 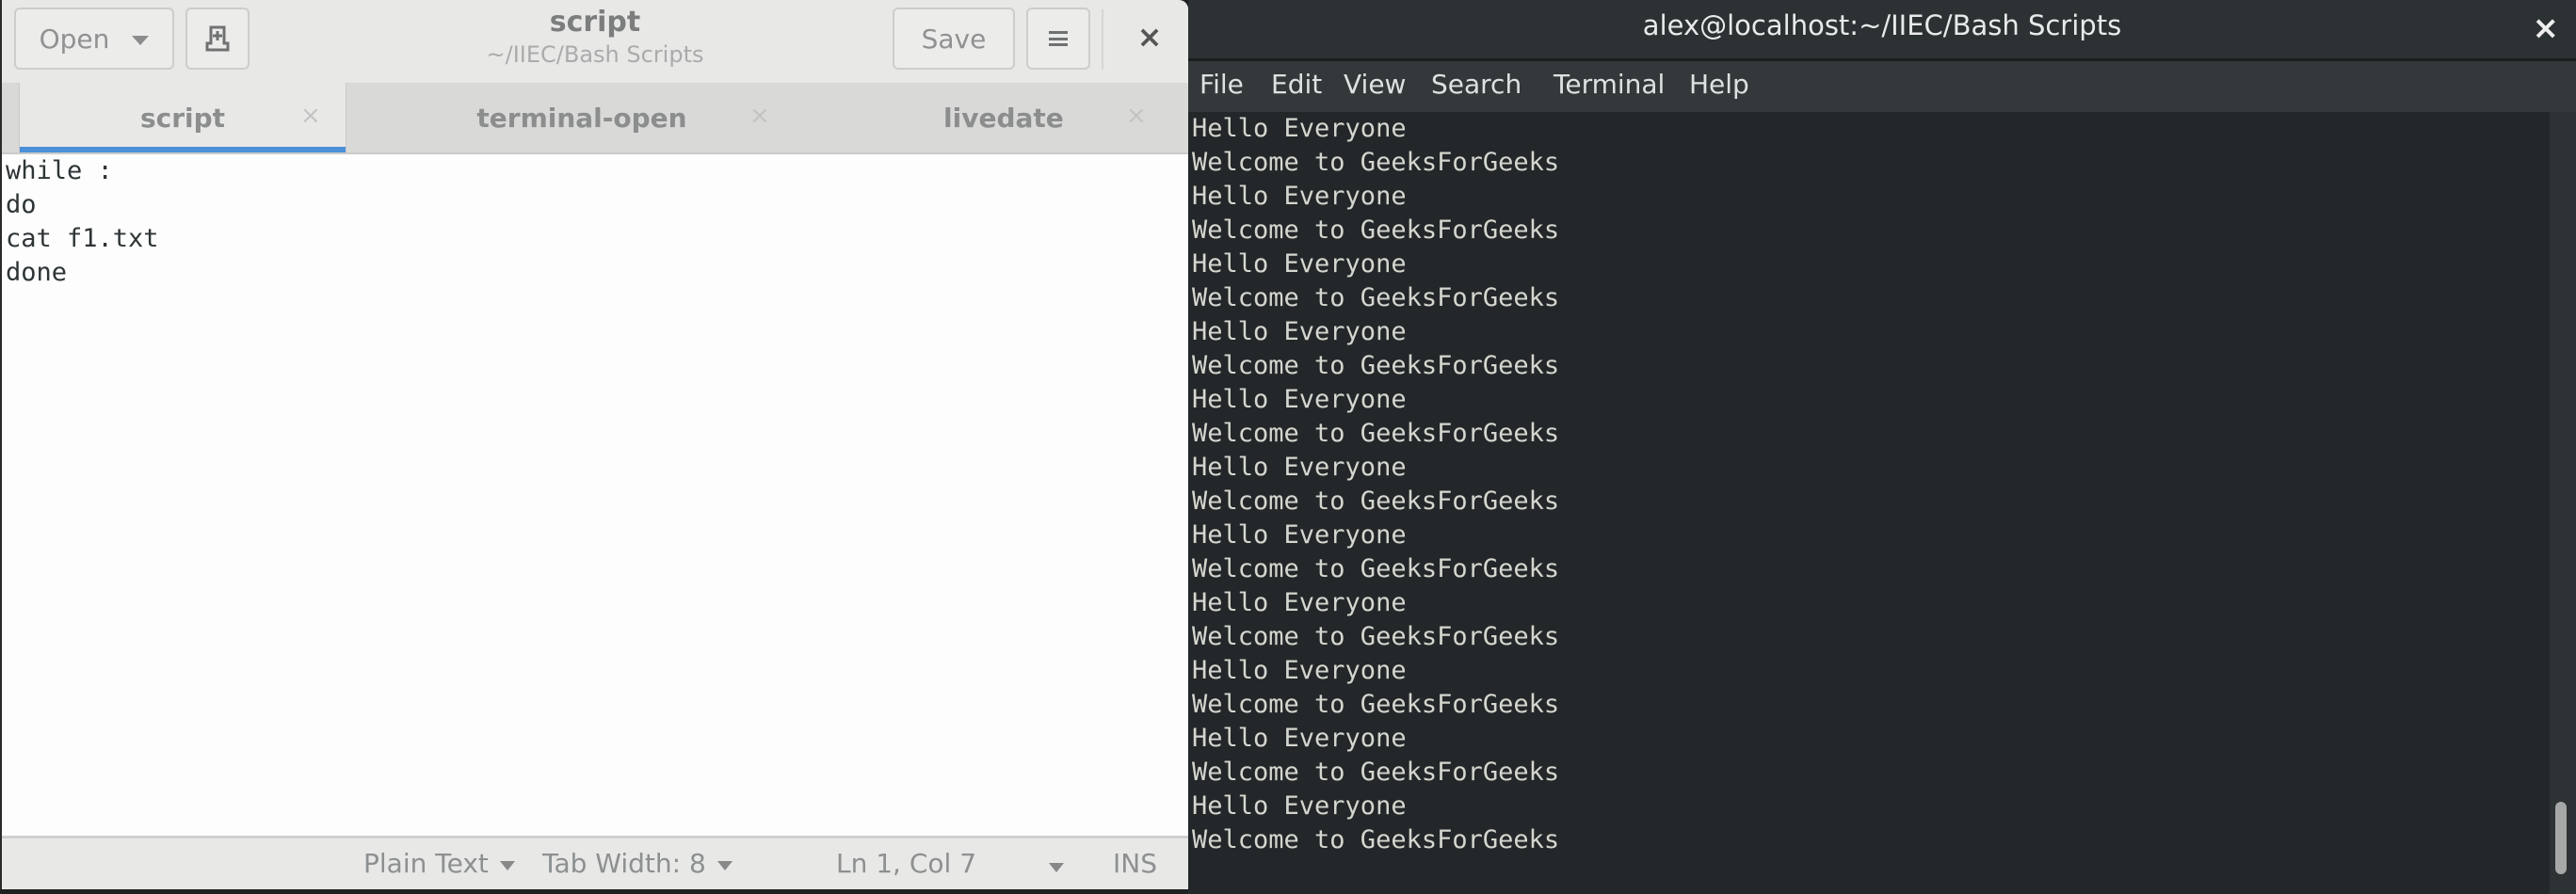 I want to click on position-menu-button, so click(x=1051, y=866).